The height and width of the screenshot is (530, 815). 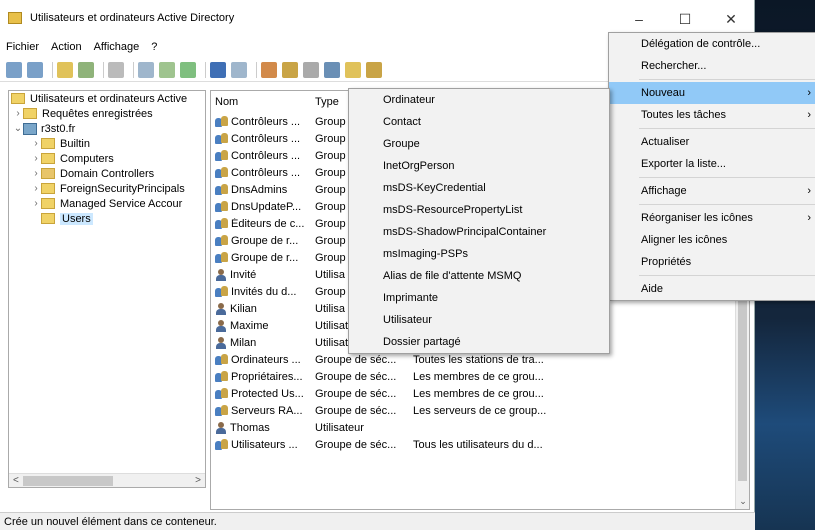 I want to click on menu-help: ?, so click(x=154, y=47).